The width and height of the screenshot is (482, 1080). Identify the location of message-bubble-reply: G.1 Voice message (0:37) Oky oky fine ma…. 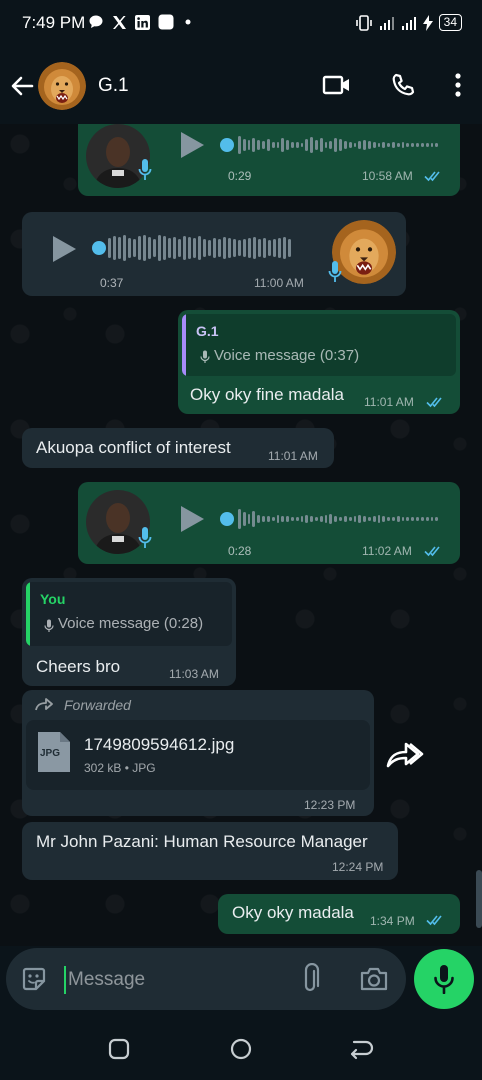
(319, 362).